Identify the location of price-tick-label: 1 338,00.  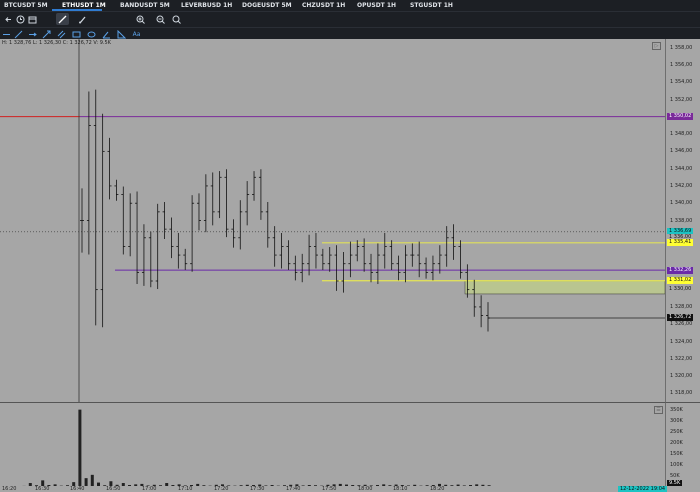
(681, 220).